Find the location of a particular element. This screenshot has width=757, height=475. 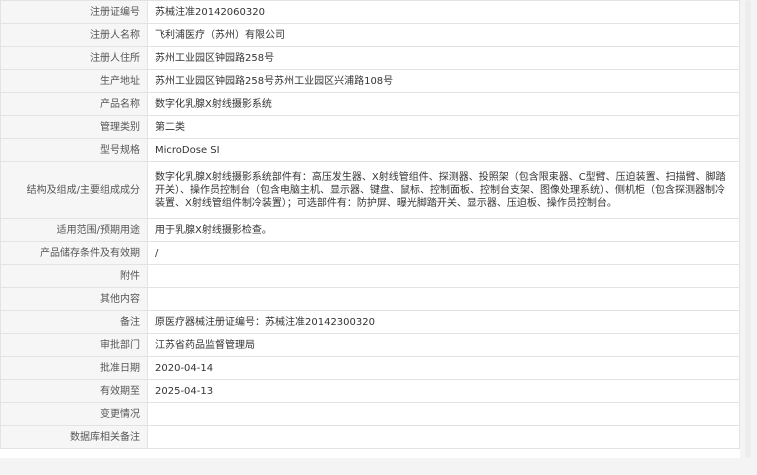

row-change-status: 变更情况 is located at coordinates (370, 414).